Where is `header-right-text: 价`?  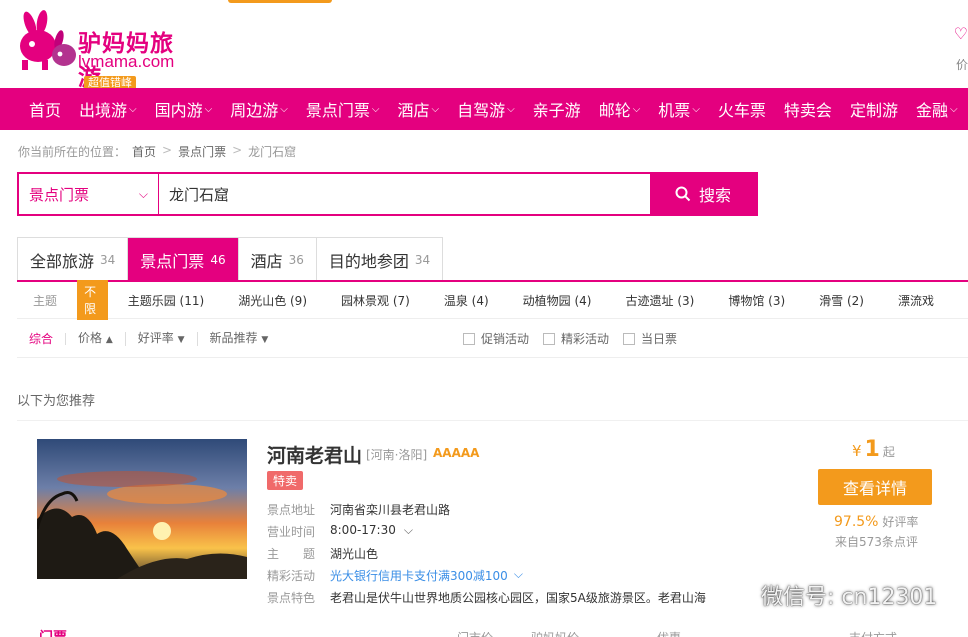 header-right-text: 价 is located at coordinates (962, 64).